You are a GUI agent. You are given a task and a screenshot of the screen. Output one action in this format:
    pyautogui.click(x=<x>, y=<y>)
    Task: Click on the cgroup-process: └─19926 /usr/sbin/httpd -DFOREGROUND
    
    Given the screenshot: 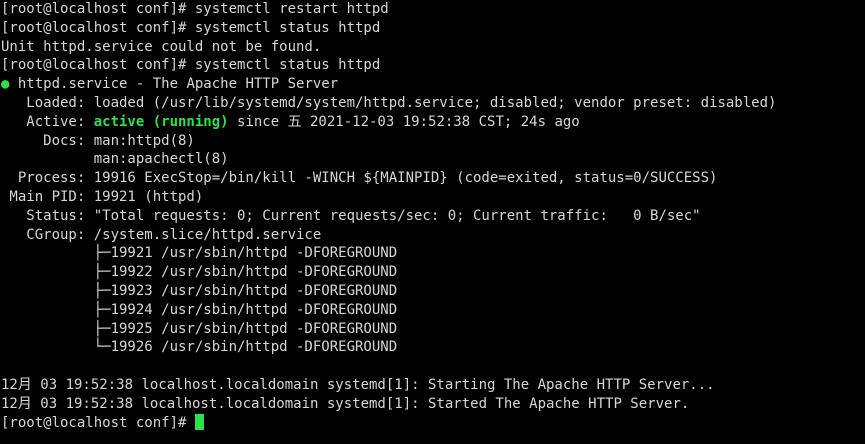 What is the action you would take?
    pyautogui.click(x=199, y=347)
    